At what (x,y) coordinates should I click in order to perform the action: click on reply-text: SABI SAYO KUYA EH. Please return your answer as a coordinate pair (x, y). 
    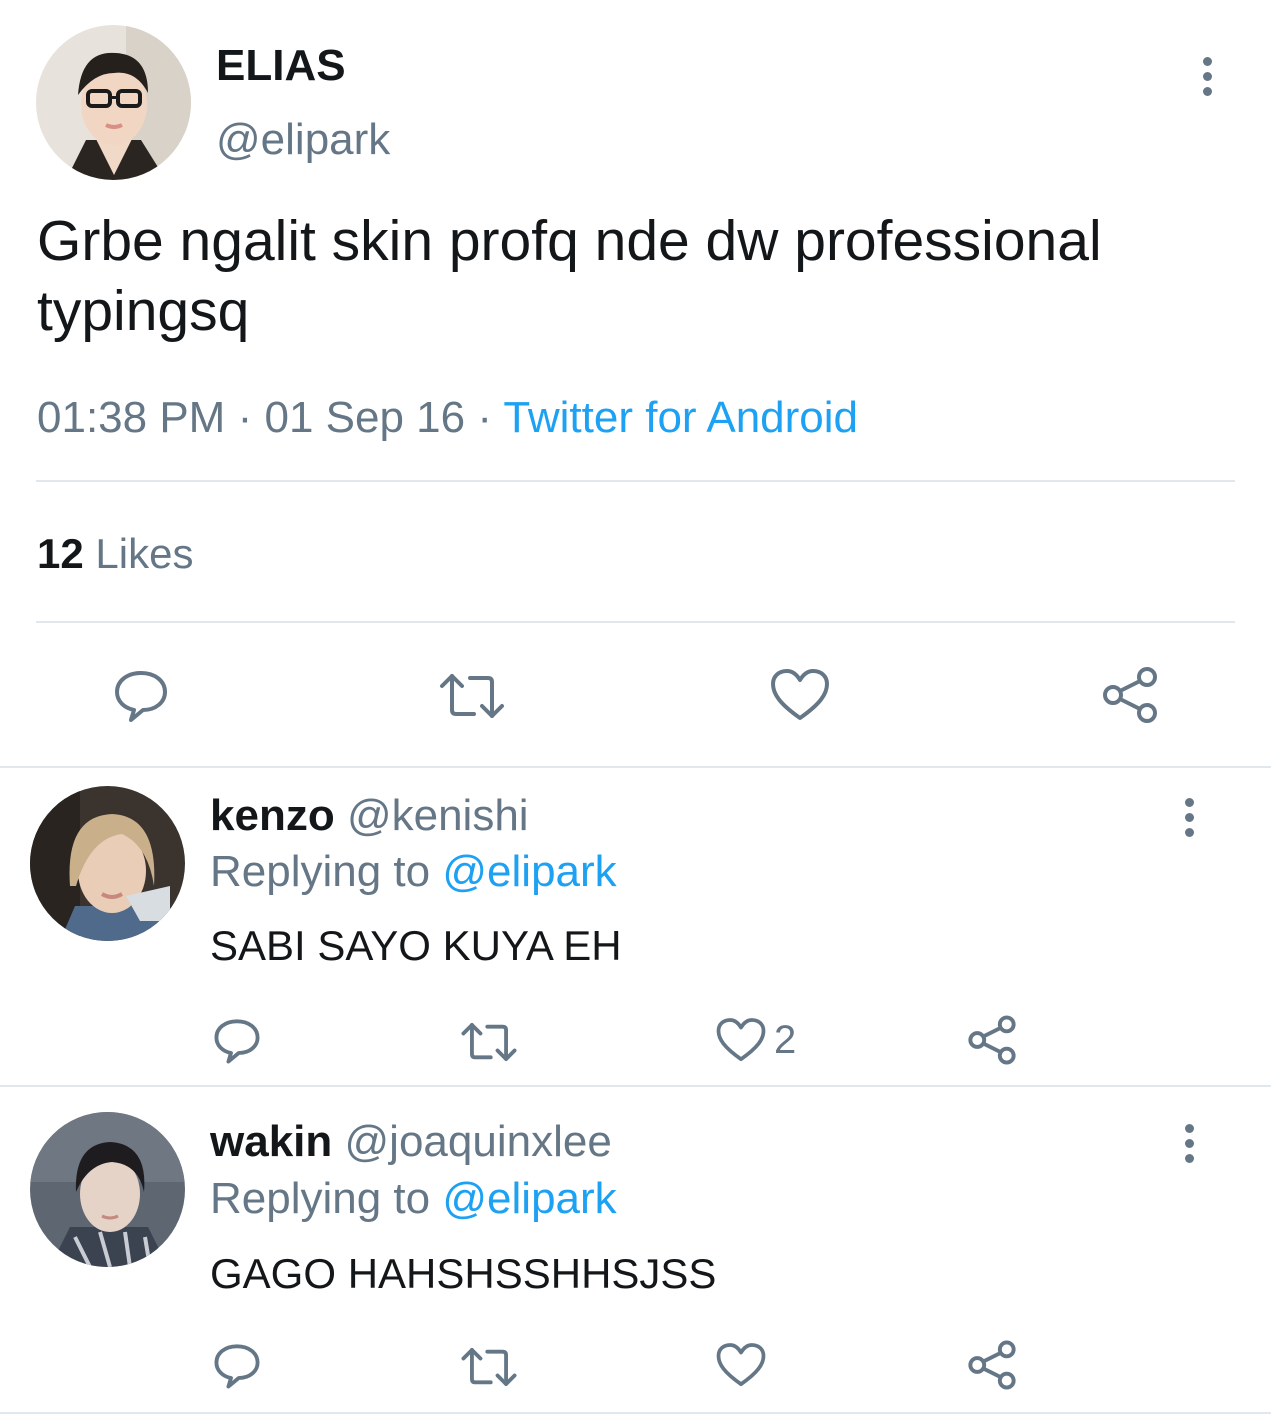
    Looking at the image, I should click on (416, 945).